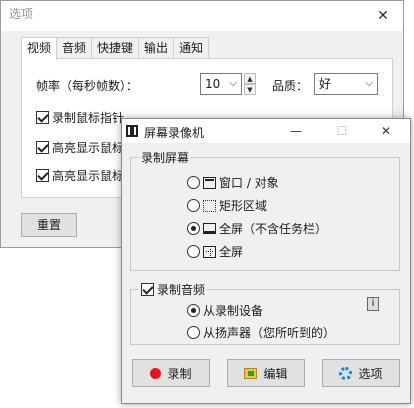 The width and height of the screenshot is (414, 408). What do you see at coordinates (275, 373) in the screenshot?
I see `edit-button-label: 编辑` at bounding box center [275, 373].